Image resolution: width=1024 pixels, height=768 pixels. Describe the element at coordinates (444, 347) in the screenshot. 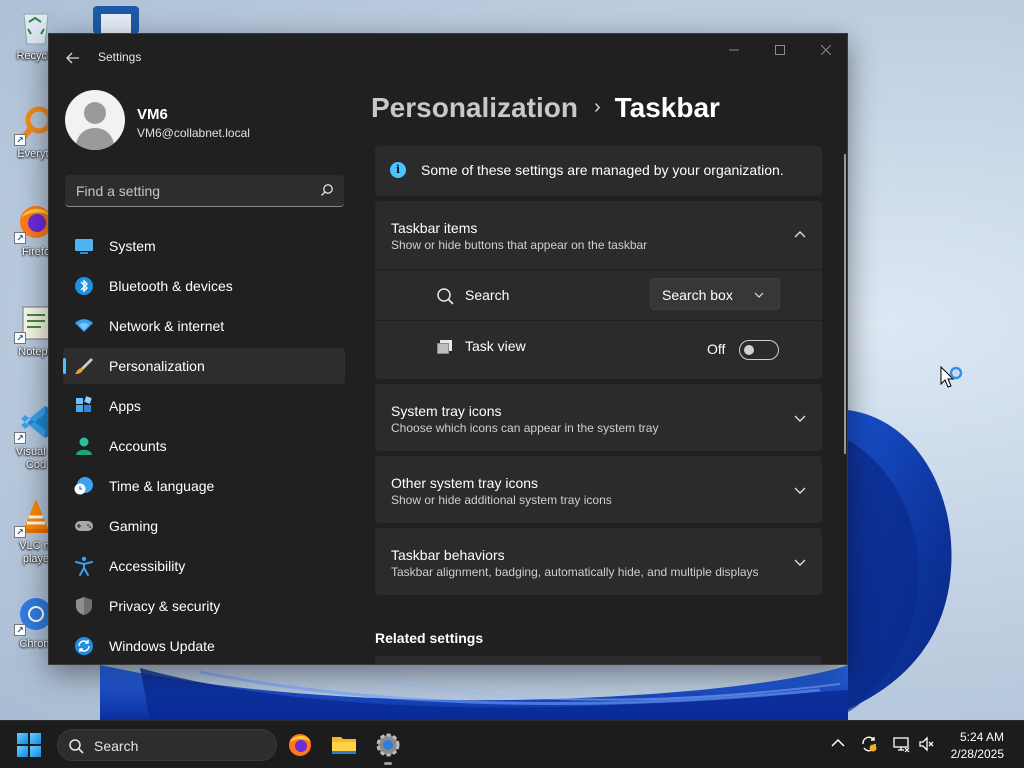

I see `task-view-icon` at that location.